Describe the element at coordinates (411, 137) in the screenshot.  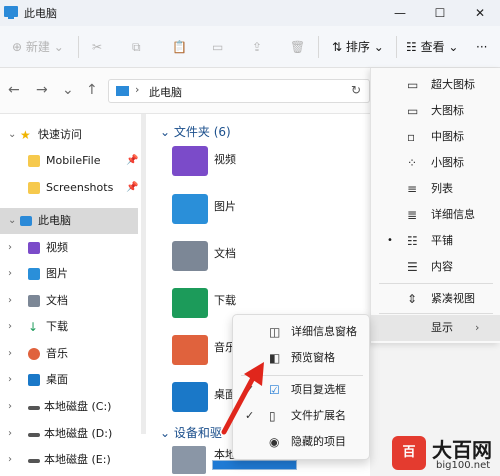
I see `monitor-icon: ▫` at that location.